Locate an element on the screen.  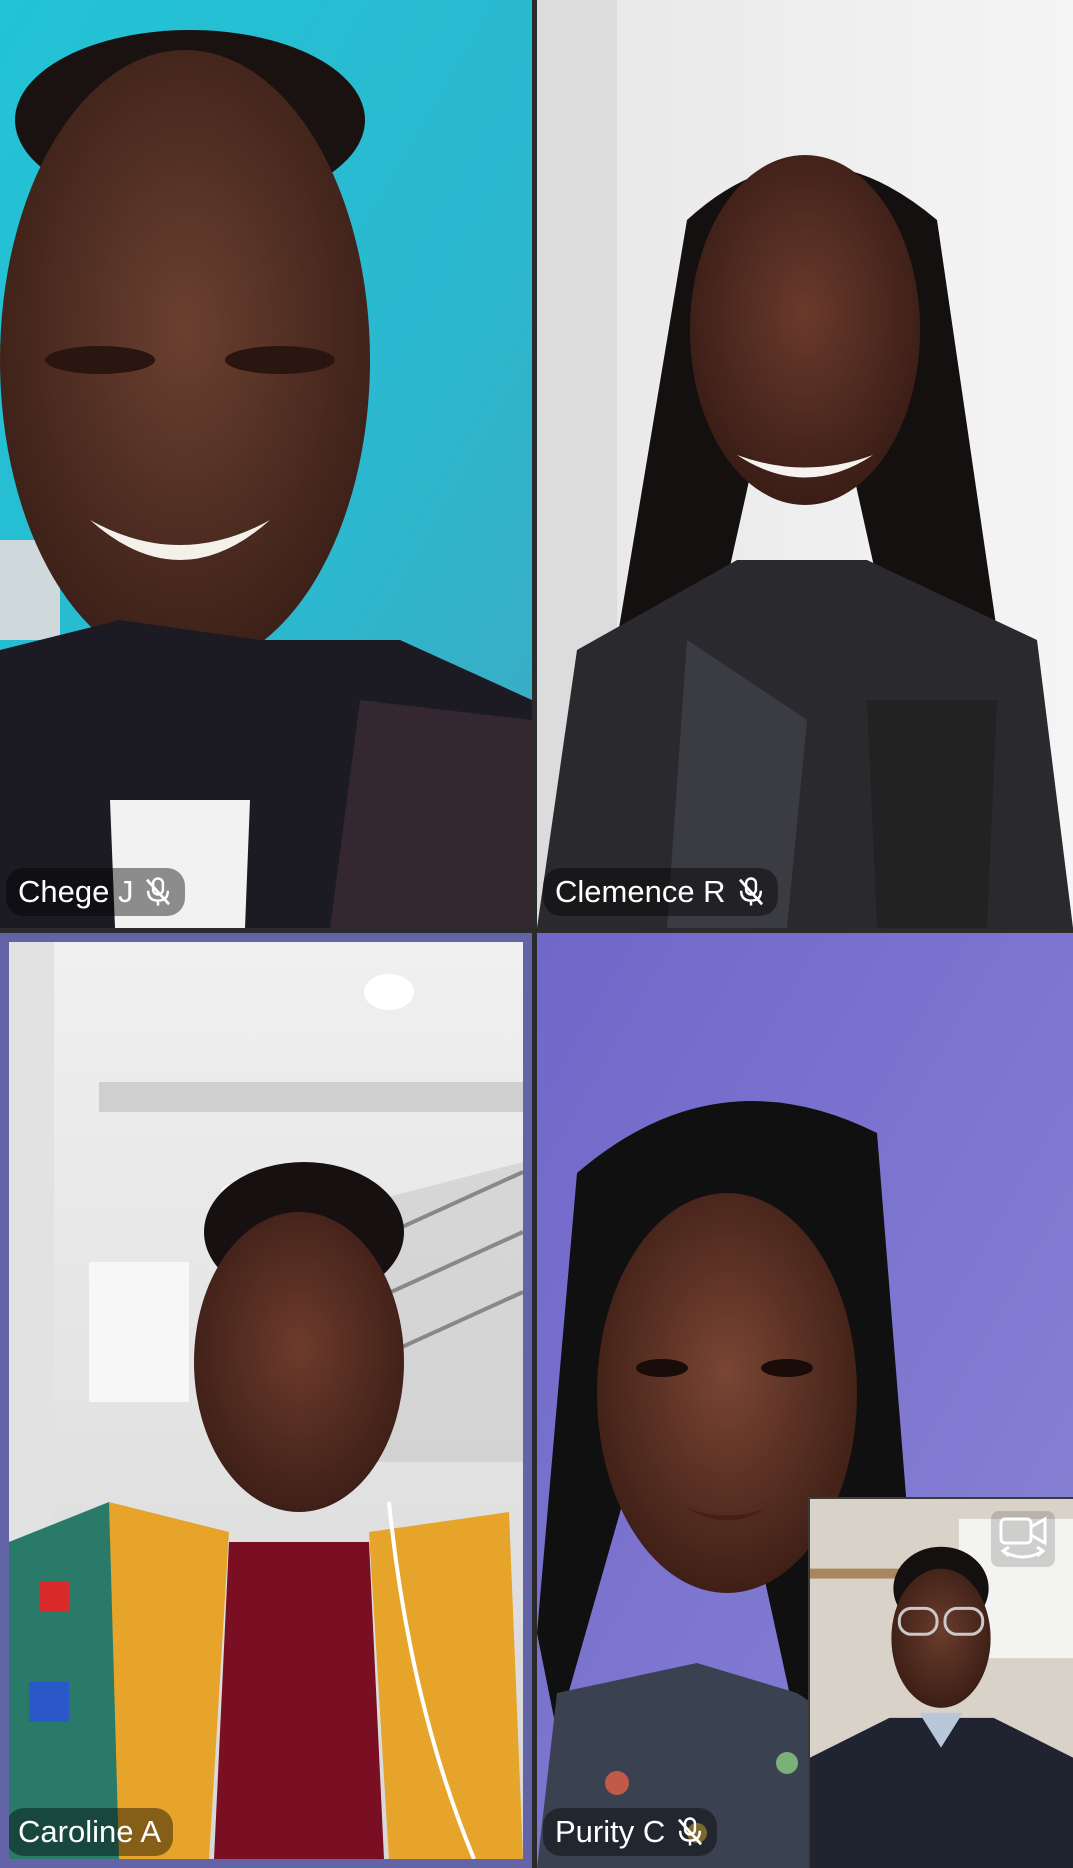
participant-name-tag: Purity C is located at coordinates (630, 1832).